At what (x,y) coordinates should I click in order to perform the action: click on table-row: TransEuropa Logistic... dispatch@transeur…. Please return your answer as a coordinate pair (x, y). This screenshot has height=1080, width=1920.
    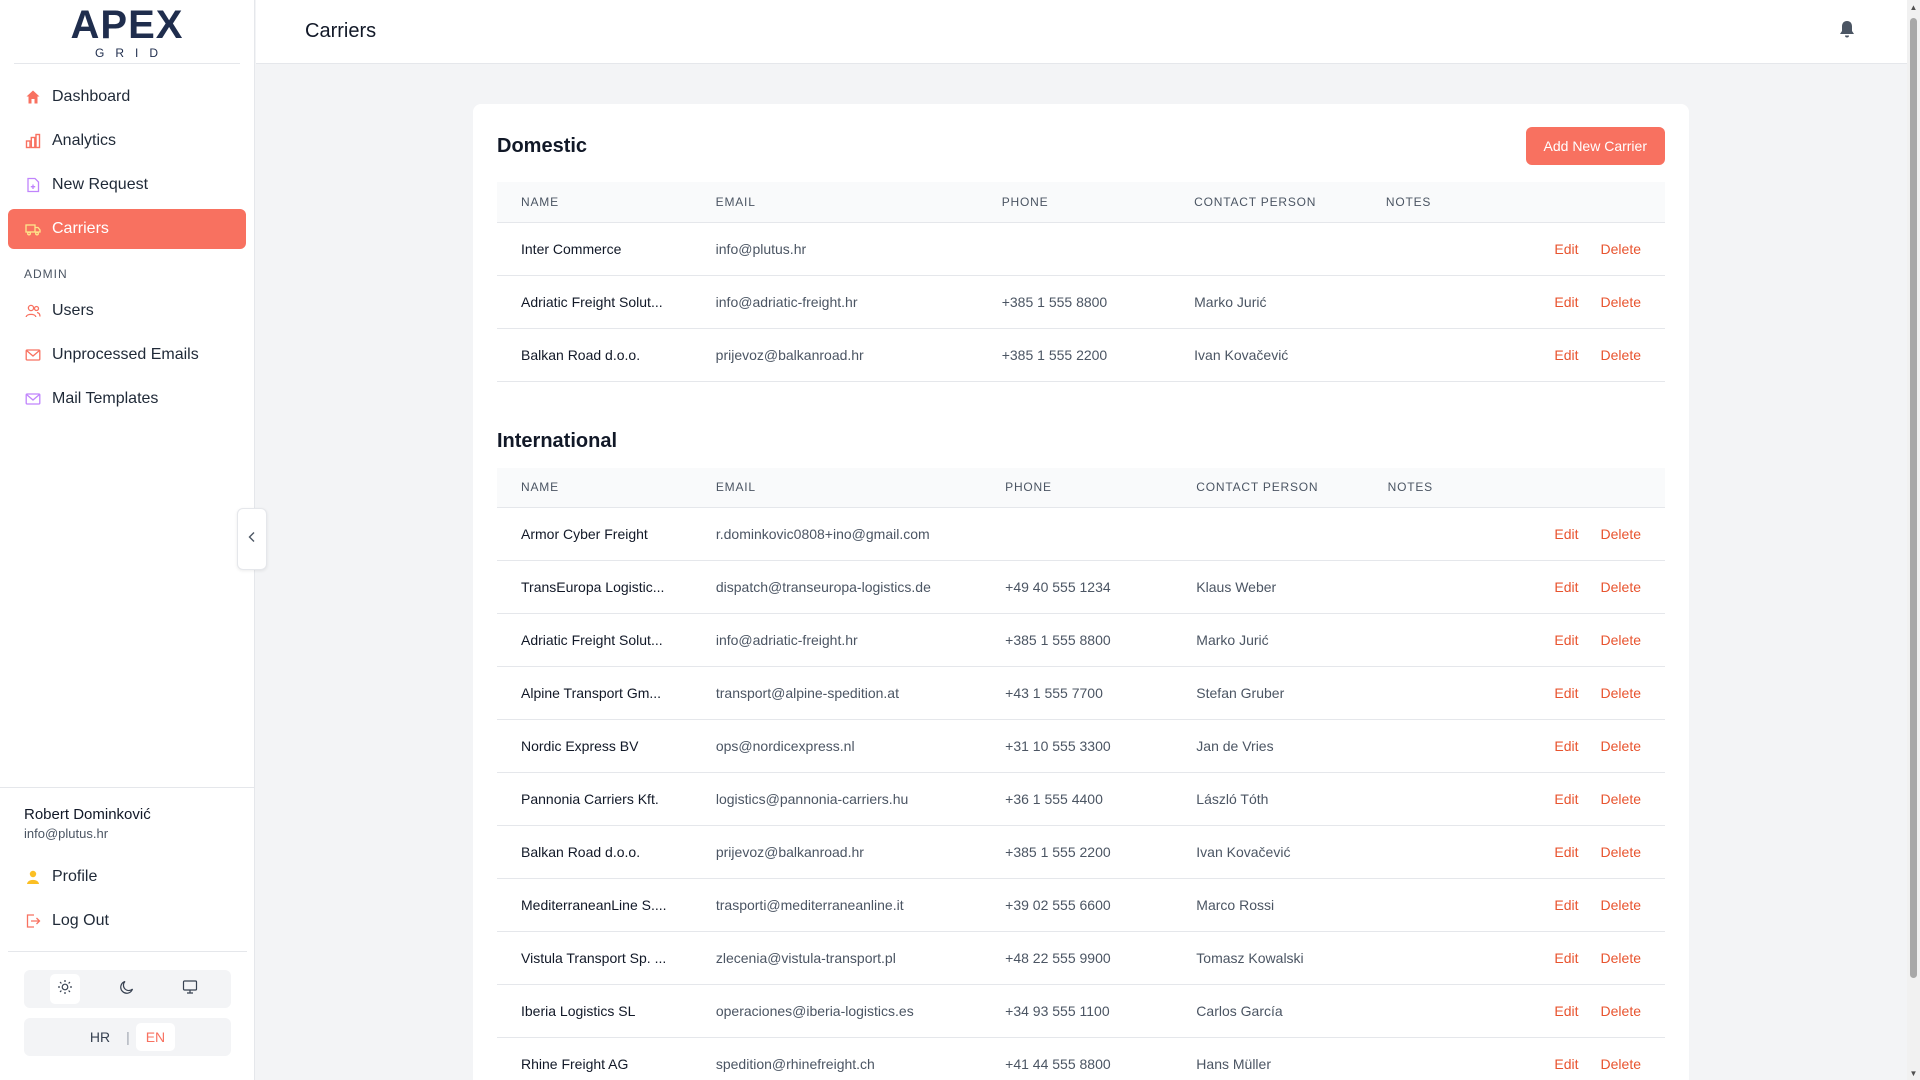
    Looking at the image, I should click on (1081, 587).